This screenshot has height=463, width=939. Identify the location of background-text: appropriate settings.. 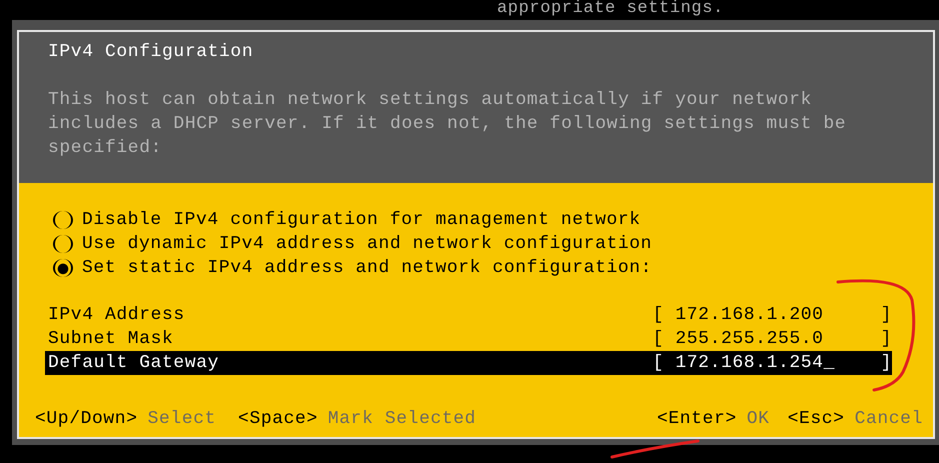
(610, 9).